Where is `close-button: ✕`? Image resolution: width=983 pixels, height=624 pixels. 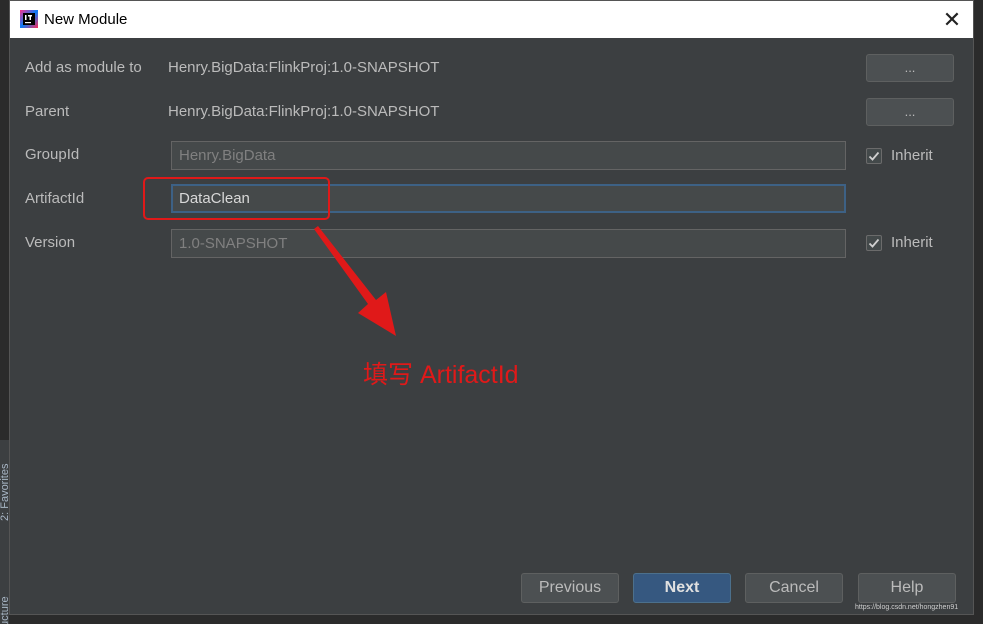
close-button: ✕ is located at coordinates (952, 20).